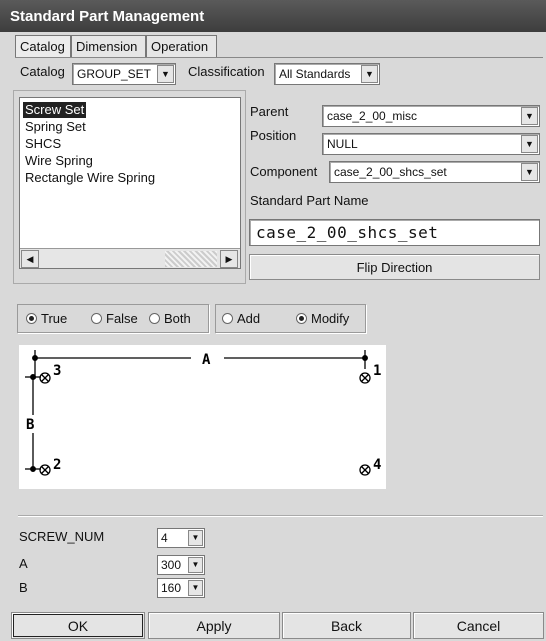 This screenshot has width=546, height=641. I want to click on component-select: case_2_00_shcs_set ▼, so click(434, 172).